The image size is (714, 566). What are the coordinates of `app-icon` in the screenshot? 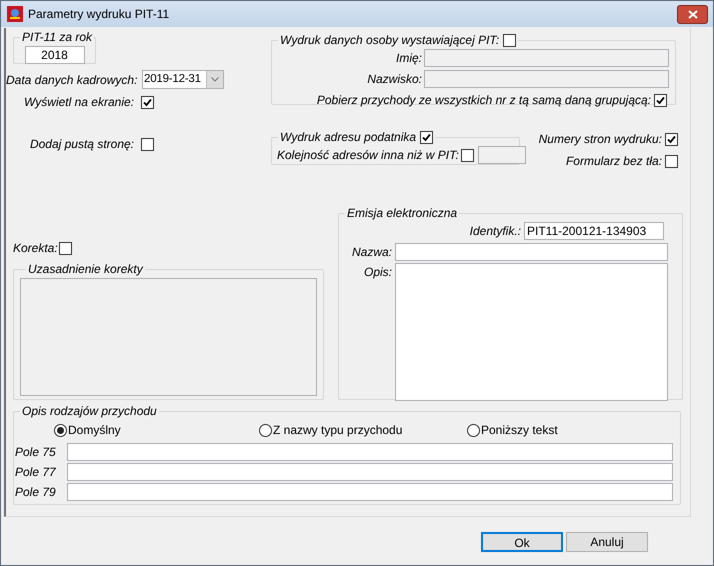 It's located at (15, 14).